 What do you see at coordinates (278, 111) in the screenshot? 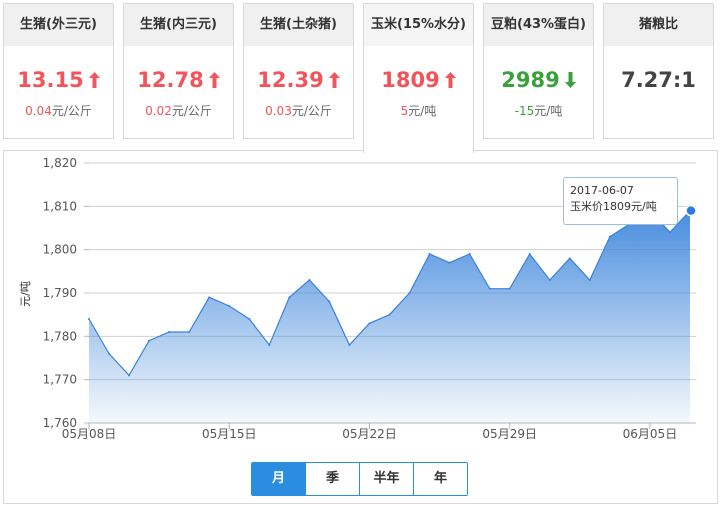
I see `card-change-value: 0.03` at bounding box center [278, 111].